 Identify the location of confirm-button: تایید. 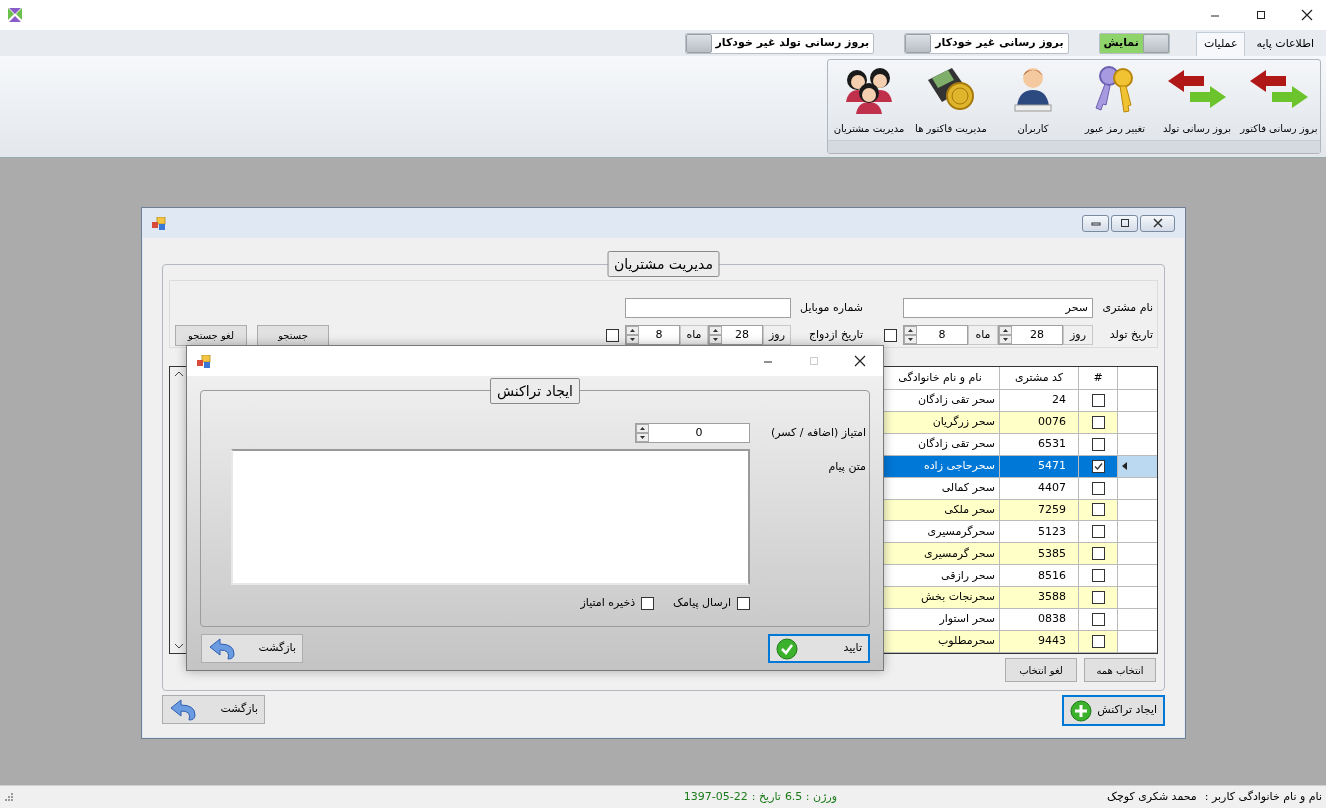
(819, 648).